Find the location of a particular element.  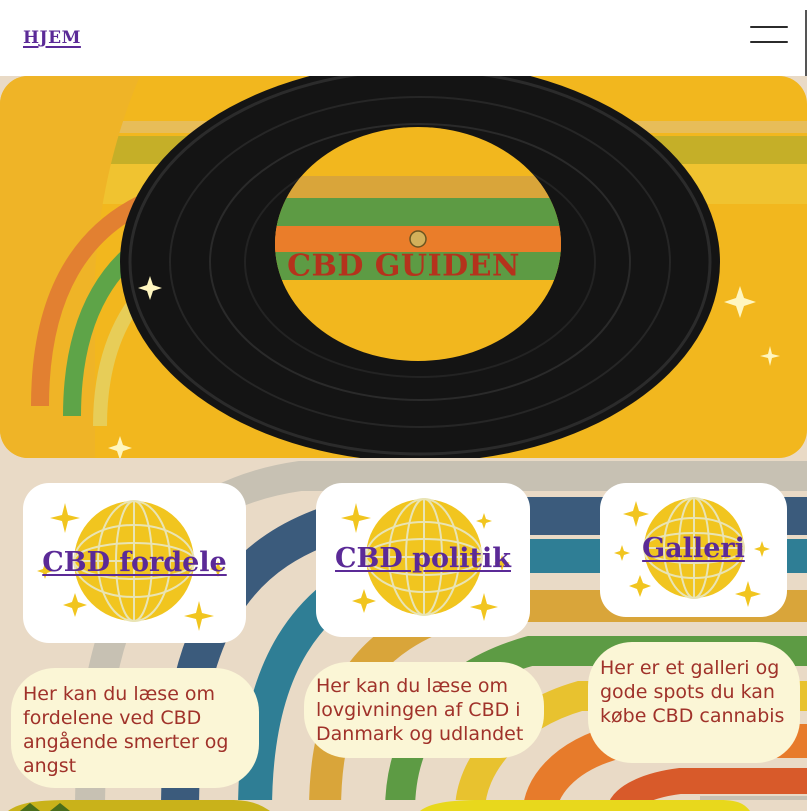

site-header: HJEM is located at coordinates (403, 38).